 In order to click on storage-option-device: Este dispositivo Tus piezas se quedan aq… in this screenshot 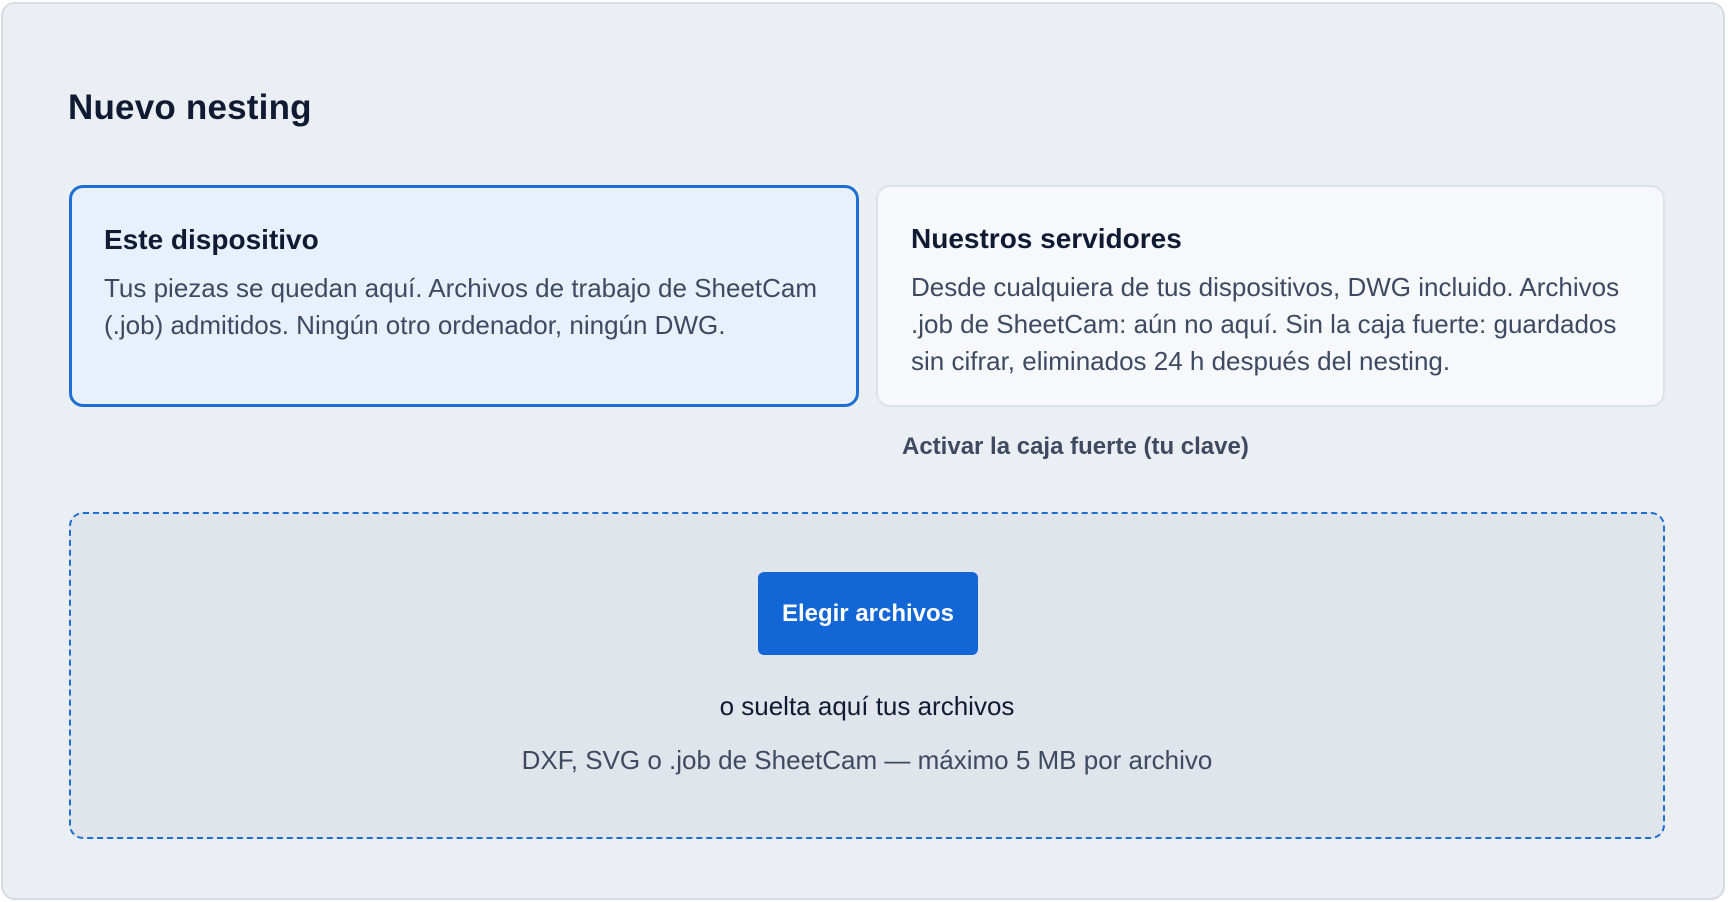, I will do `click(464, 296)`.